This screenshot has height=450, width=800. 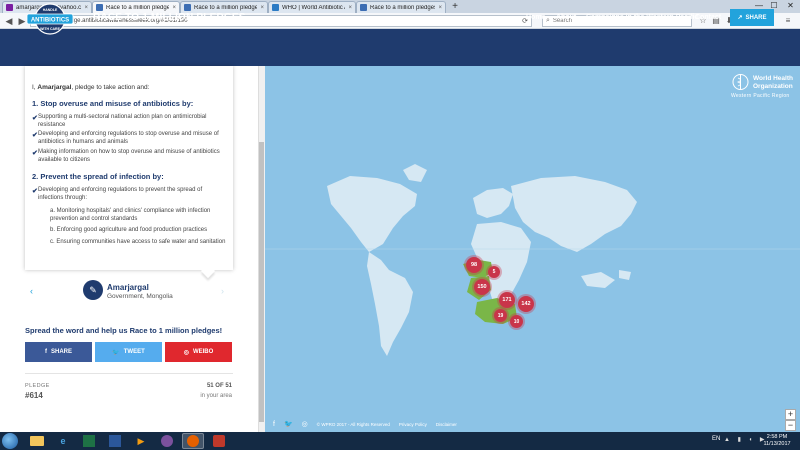 What do you see at coordinates (625, 275) in the screenshot?
I see `new-guinea-land` at bounding box center [625, 275].